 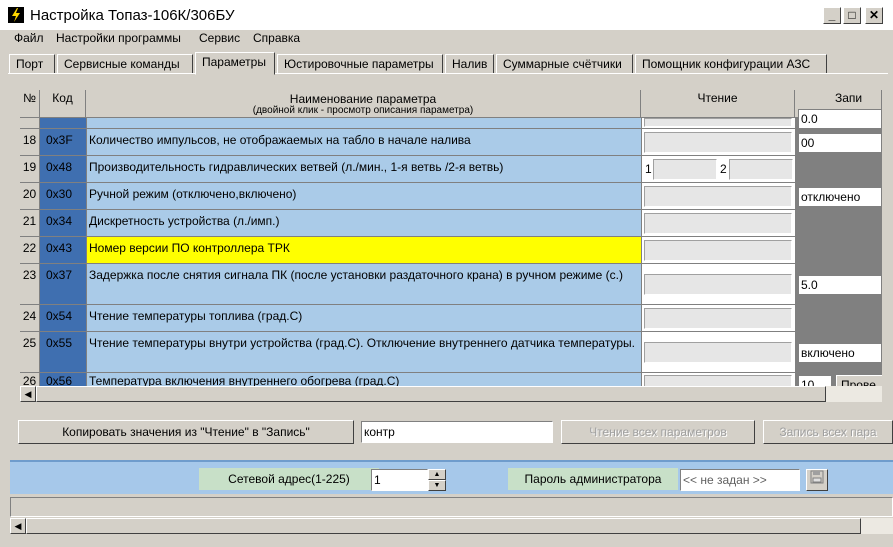 I want to click on status-bar, so click(x=451, y=507).